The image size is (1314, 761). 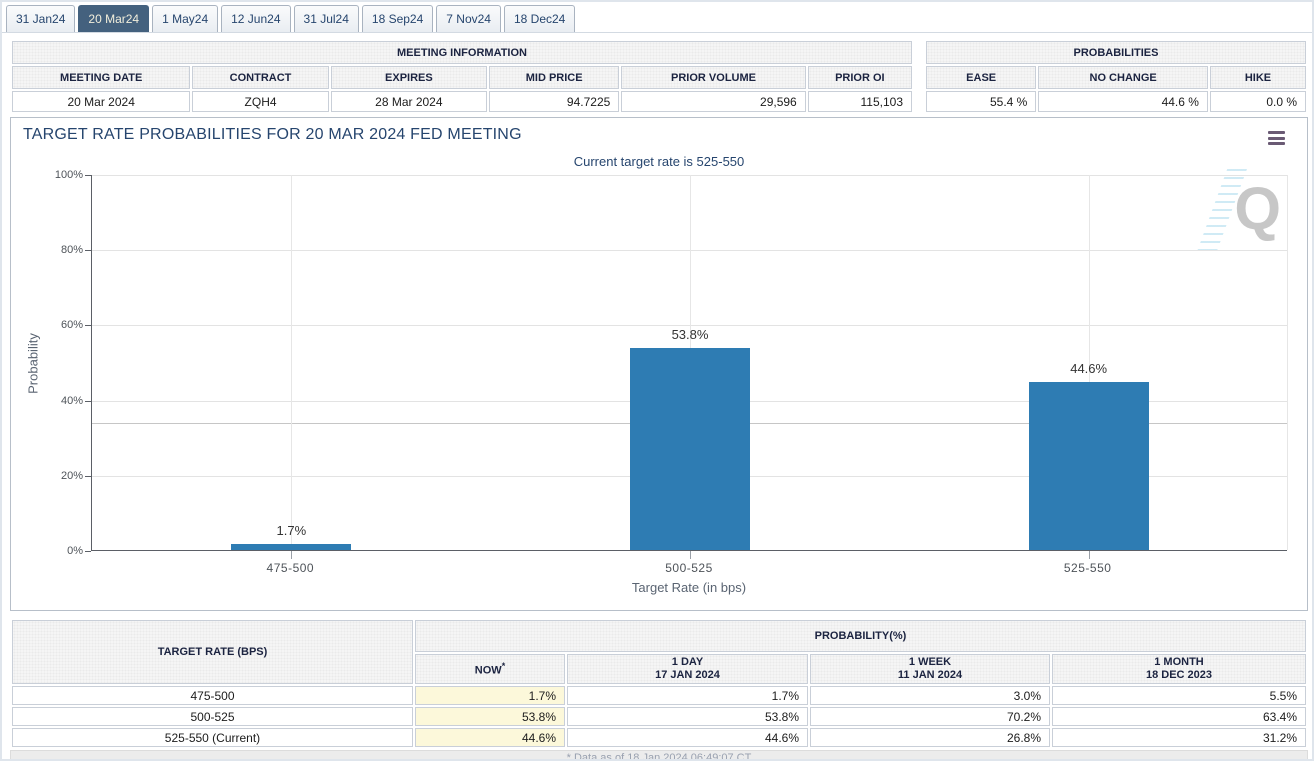 What do you see at coordinates (981, 77) in the screenshot?
I see `ease-header: EASE` at bounding box center [981, 77].